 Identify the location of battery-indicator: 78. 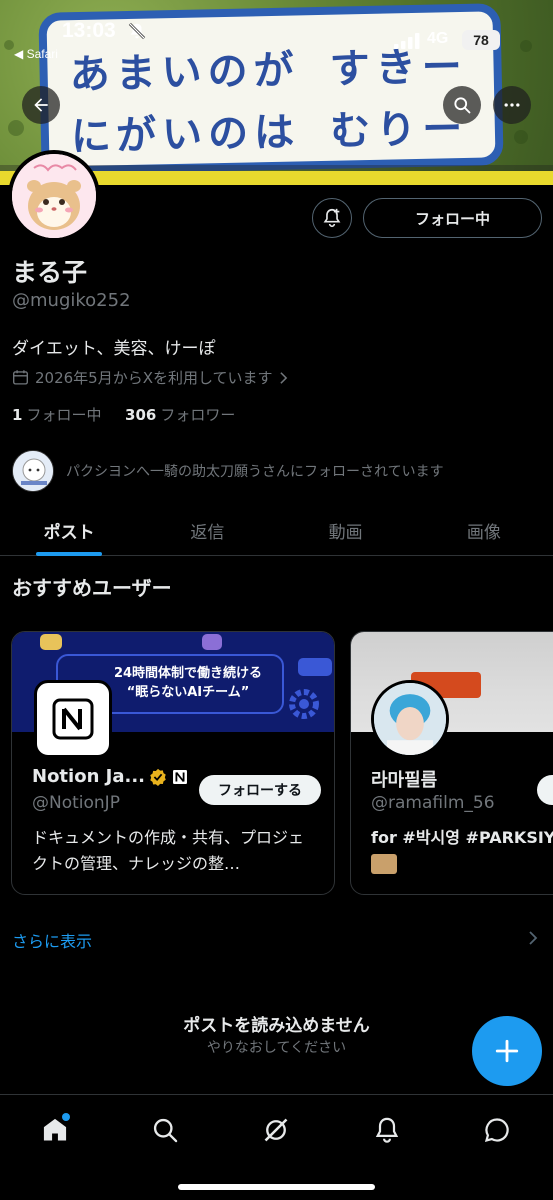
(481, 40).